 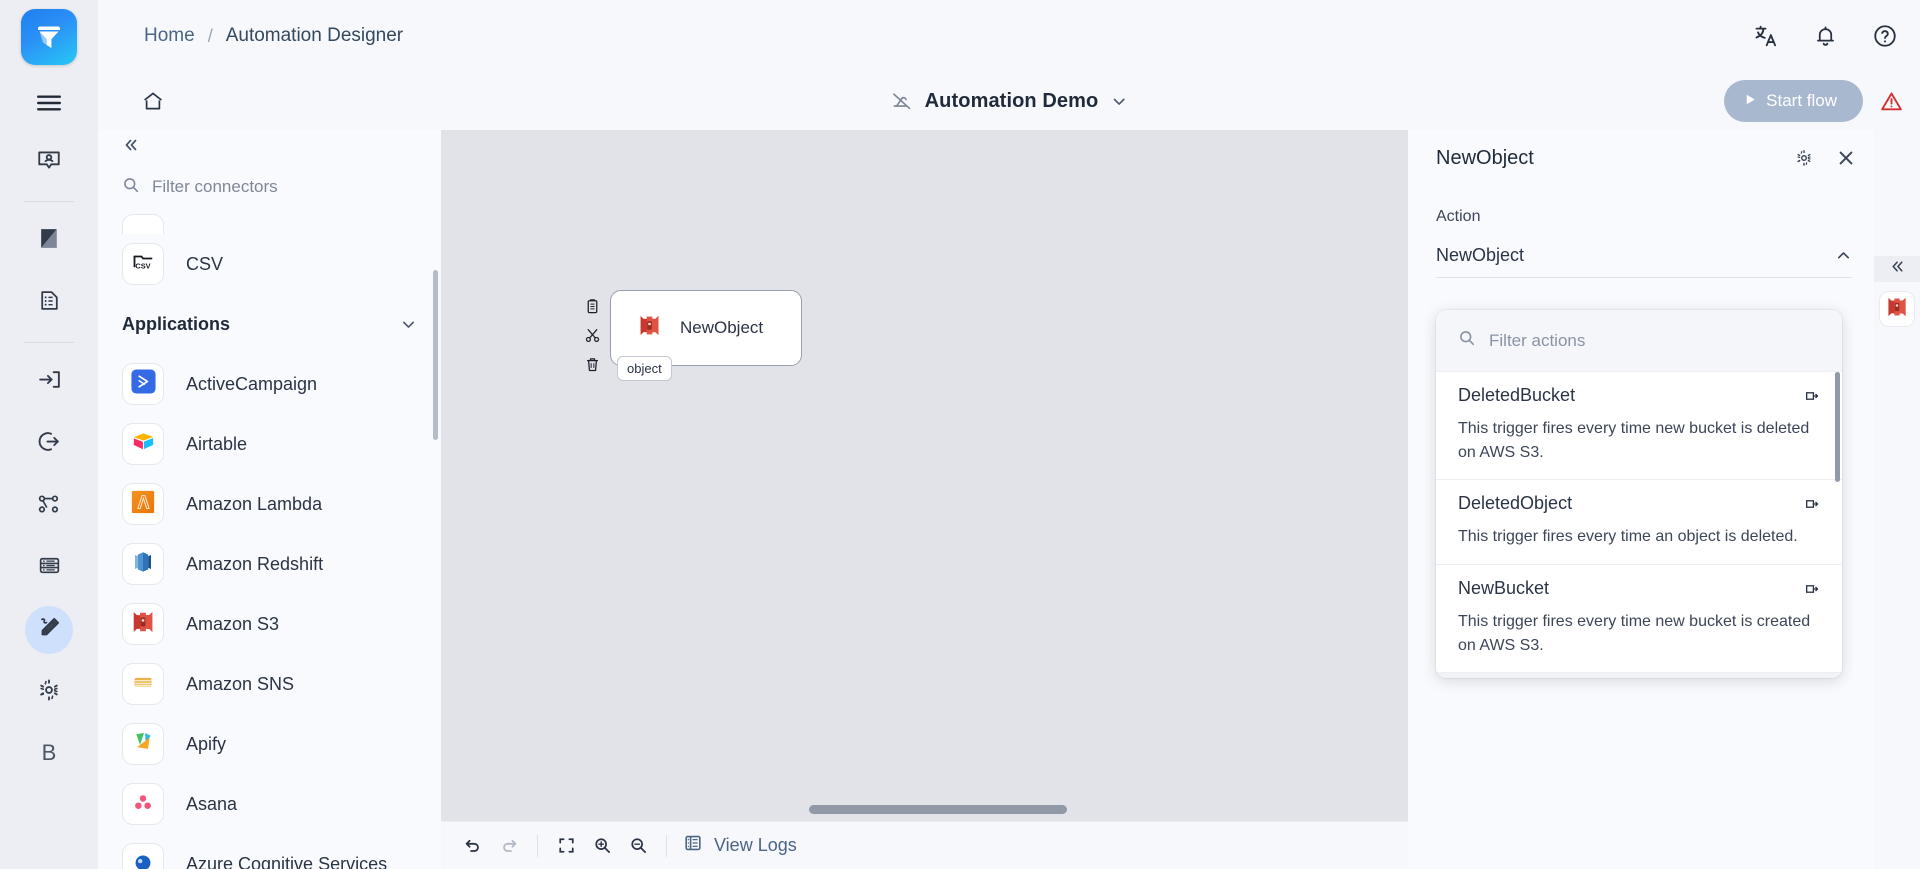 What do you see at coordinates (1766, 36) in the screenshot?
I see `translate-icon` at bounding box center [1766, 36].